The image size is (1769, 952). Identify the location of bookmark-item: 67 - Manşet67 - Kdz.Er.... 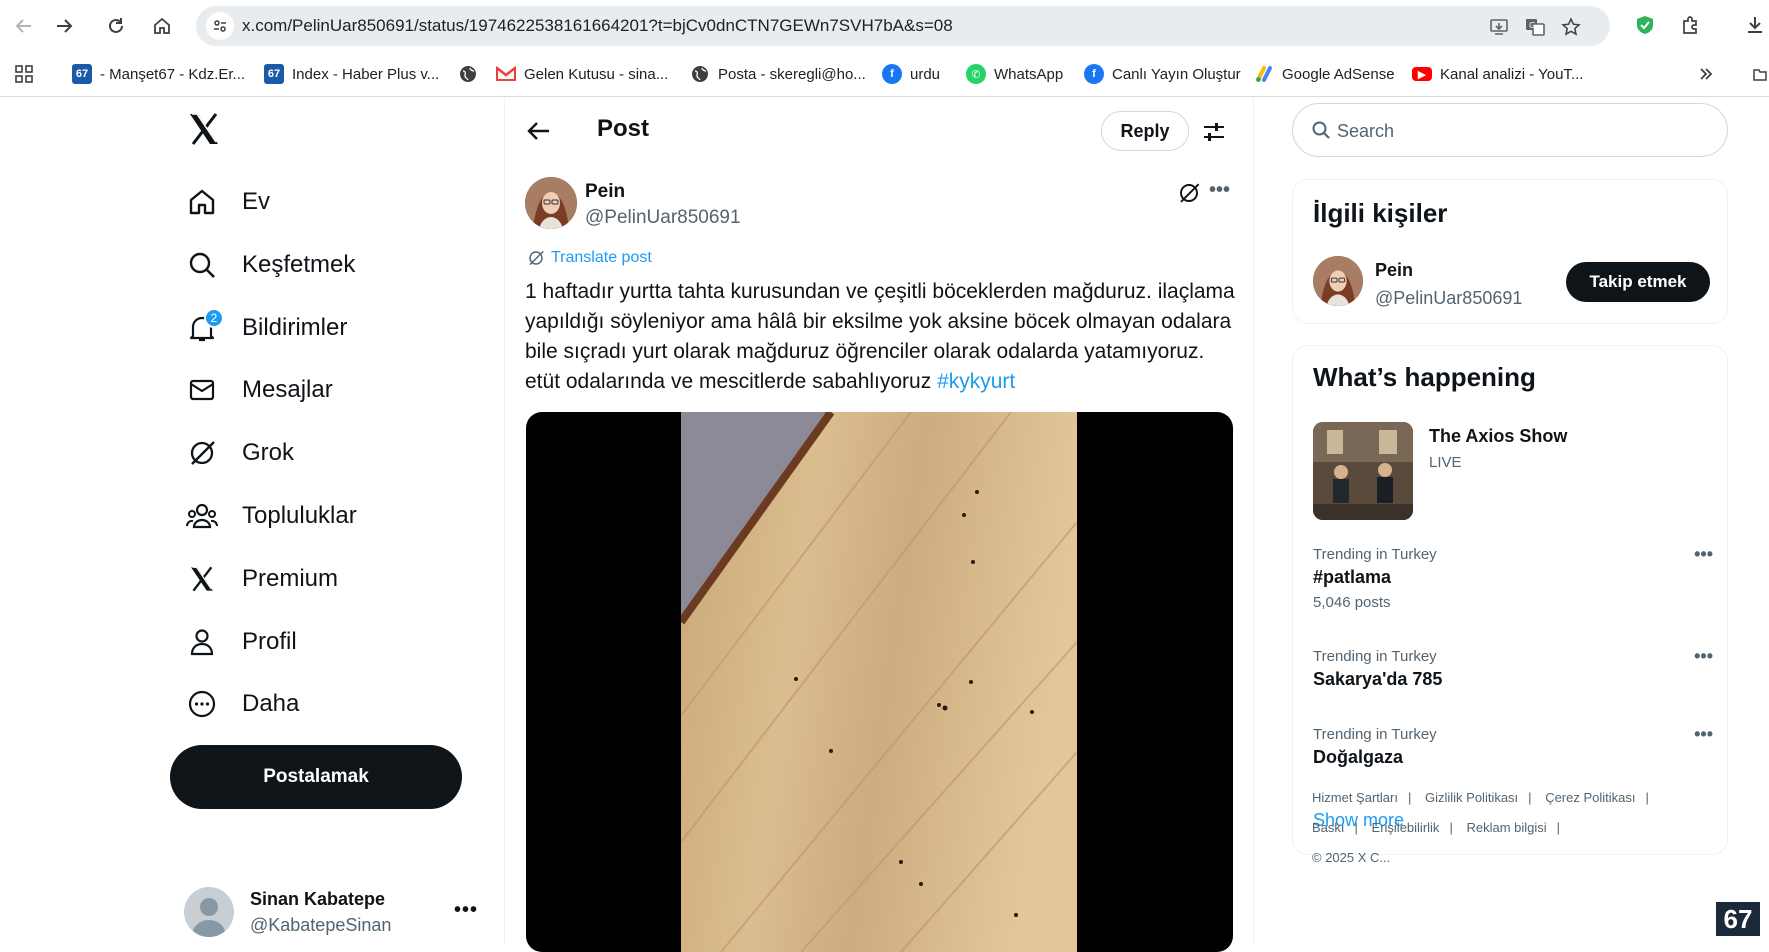
(158, 74).